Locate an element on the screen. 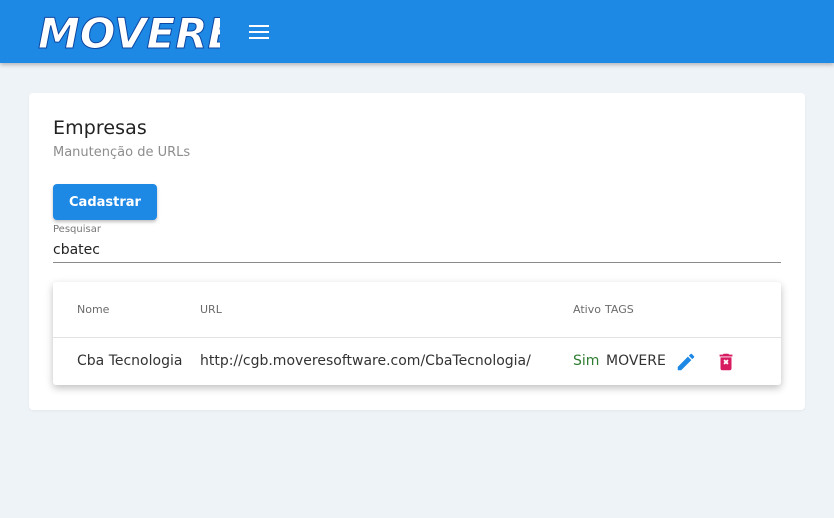 Image resolution: width=834 pixels, height=518 pixels. menu-icon is located at coordinates (259, 32).